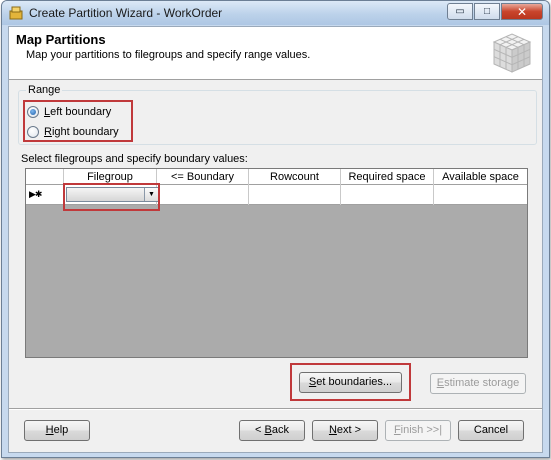  What do you see at coordinates (111, 197) in the screenshot?
I see `filegroup-highlight-box` at bounding box center [111, 197].